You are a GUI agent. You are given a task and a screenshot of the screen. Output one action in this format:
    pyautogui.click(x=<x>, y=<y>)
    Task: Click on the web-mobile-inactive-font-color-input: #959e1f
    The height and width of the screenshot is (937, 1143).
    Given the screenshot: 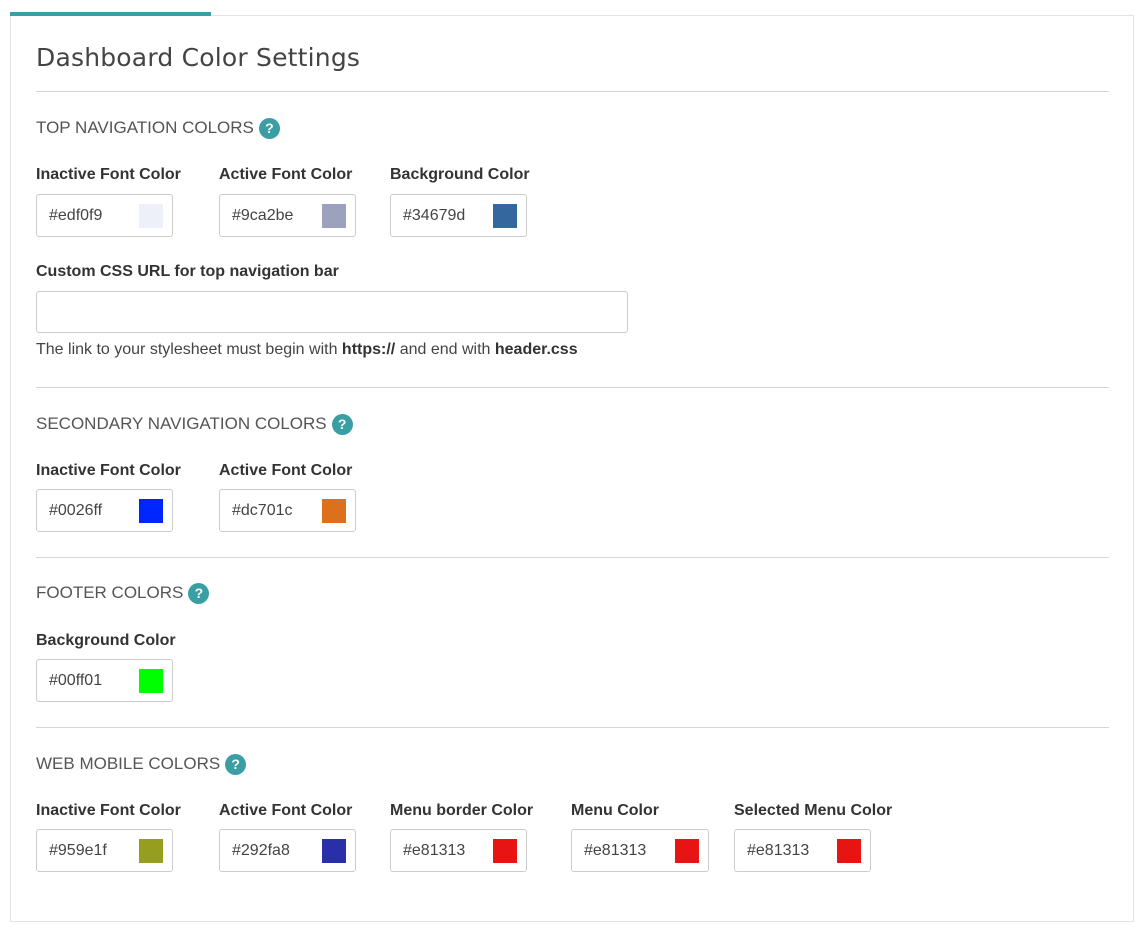 What is the action you would take?
    pyautogui.click(x=104, y=850)
    